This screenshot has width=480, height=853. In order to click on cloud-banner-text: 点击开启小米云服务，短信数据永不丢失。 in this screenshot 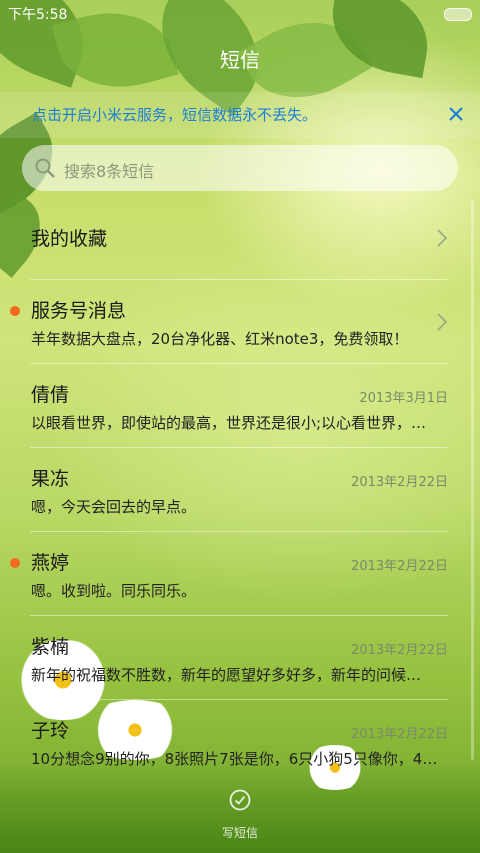, I will do `click(174, 114)`.